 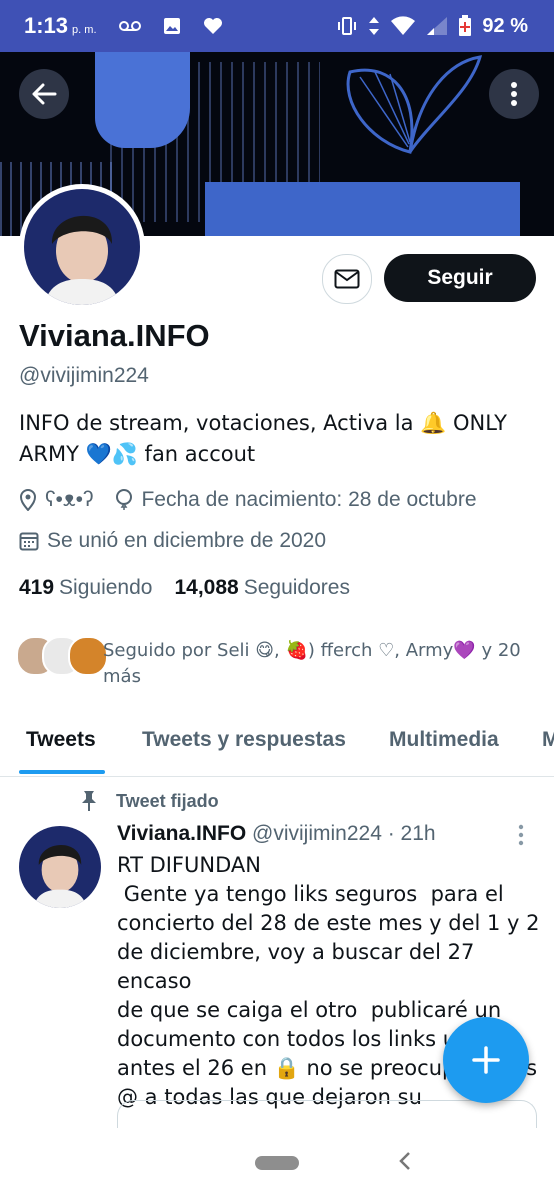 I want to click on message-button, so click(x=347, y=279).